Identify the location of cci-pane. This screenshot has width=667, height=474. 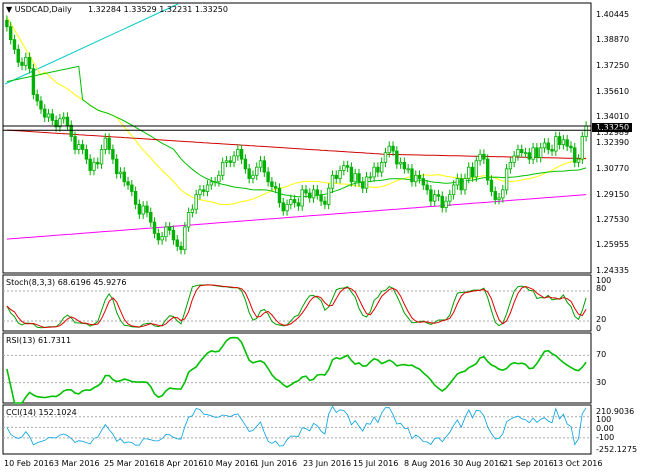
(297, 429).